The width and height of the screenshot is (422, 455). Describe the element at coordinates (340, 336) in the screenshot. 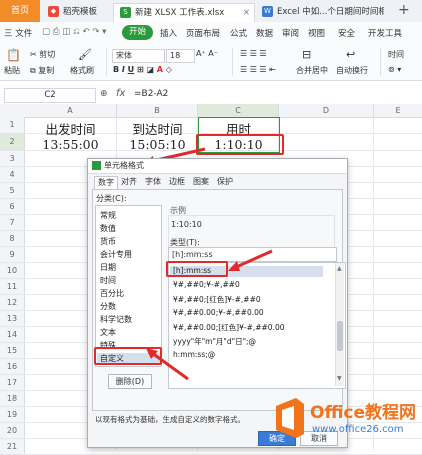

I see `scroll-thumb` at that location.